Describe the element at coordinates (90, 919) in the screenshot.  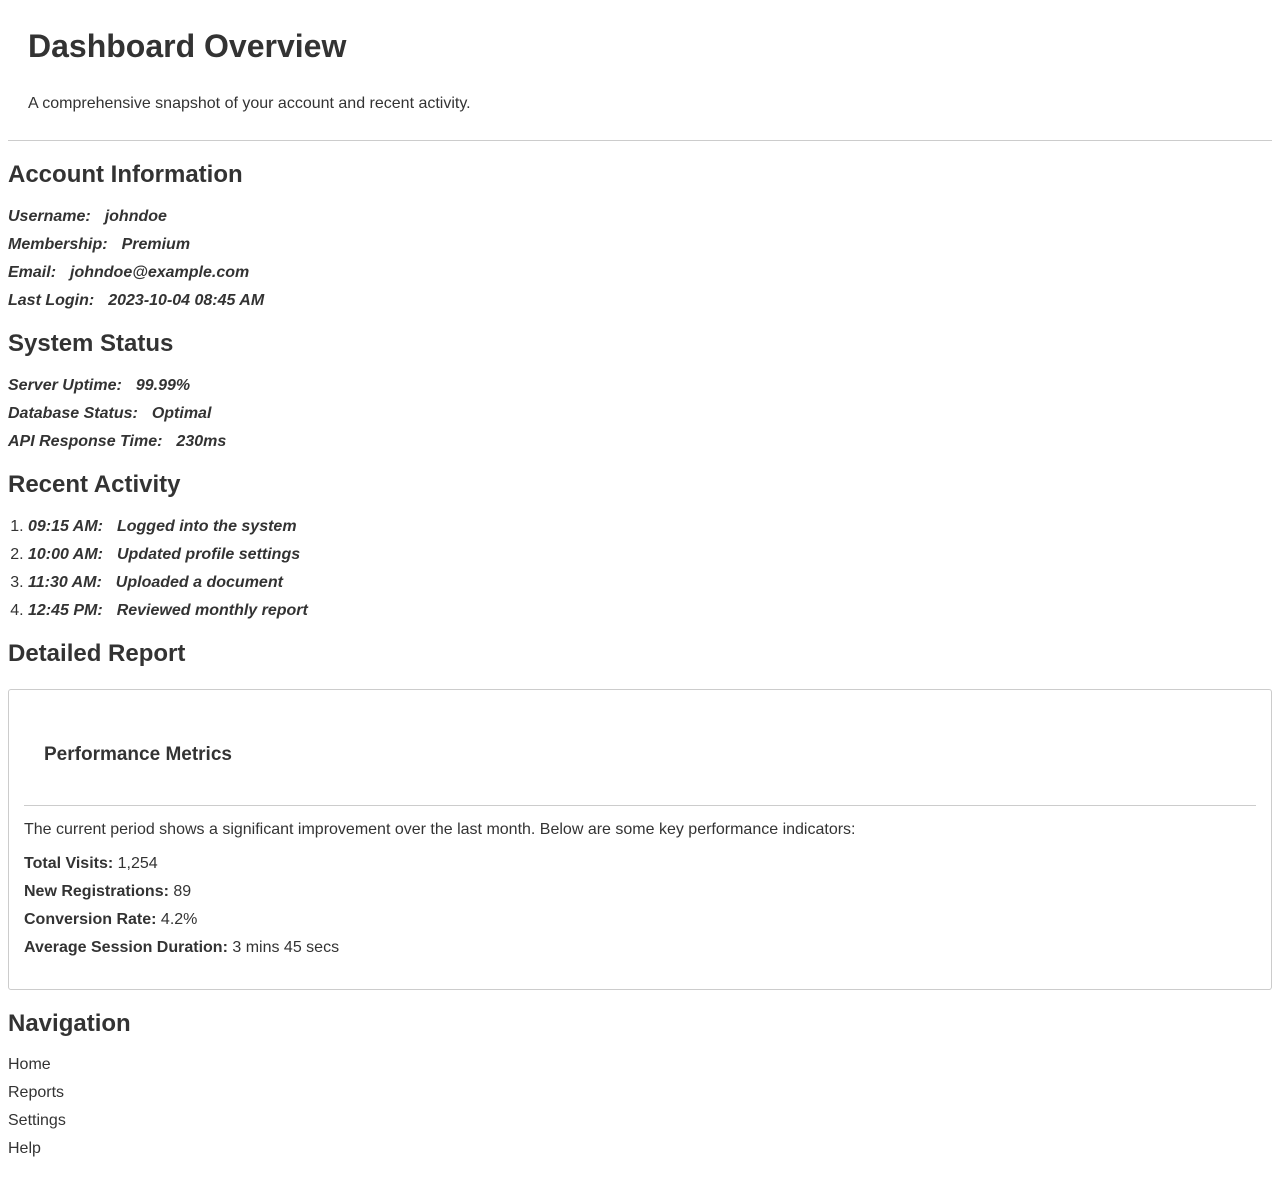
I see `metric-label: Conversion Rate:` at that location.